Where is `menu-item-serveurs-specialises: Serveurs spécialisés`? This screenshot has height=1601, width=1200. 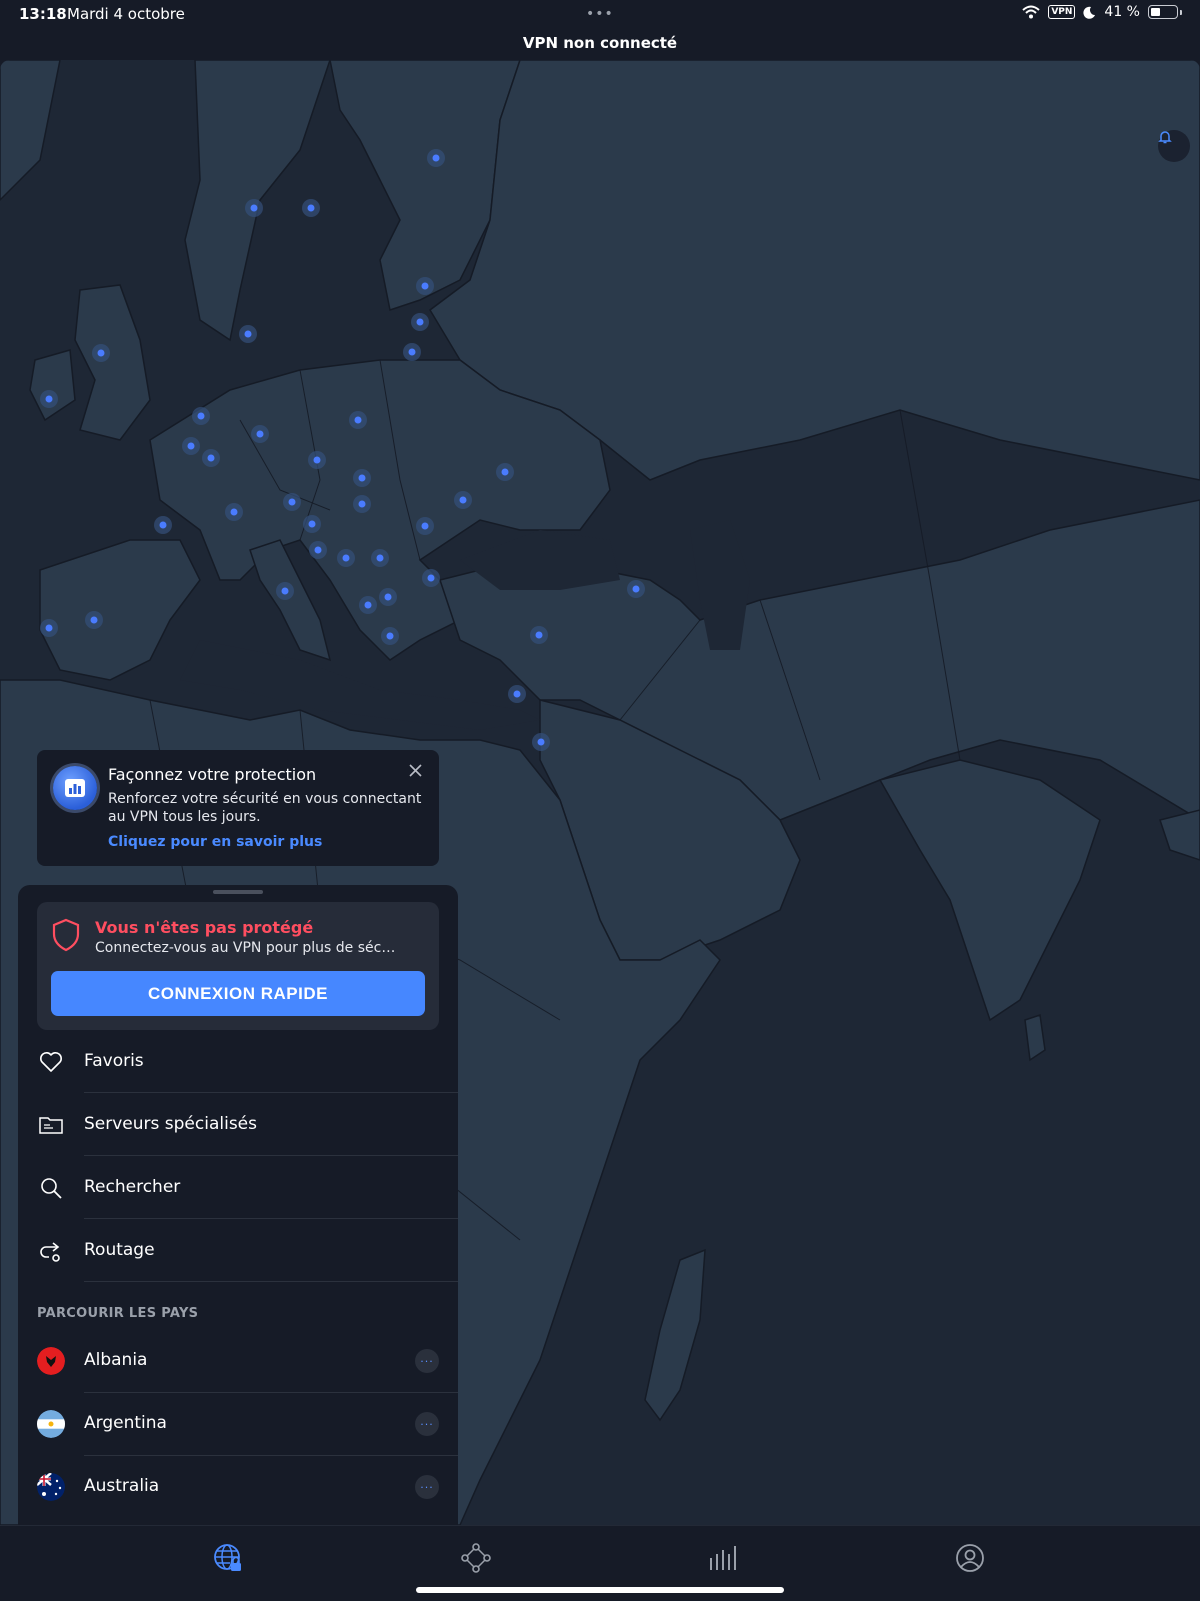 menu-item-serveurs-specialises: Serveurs spécialisés is located at coordinates (238, 1124).